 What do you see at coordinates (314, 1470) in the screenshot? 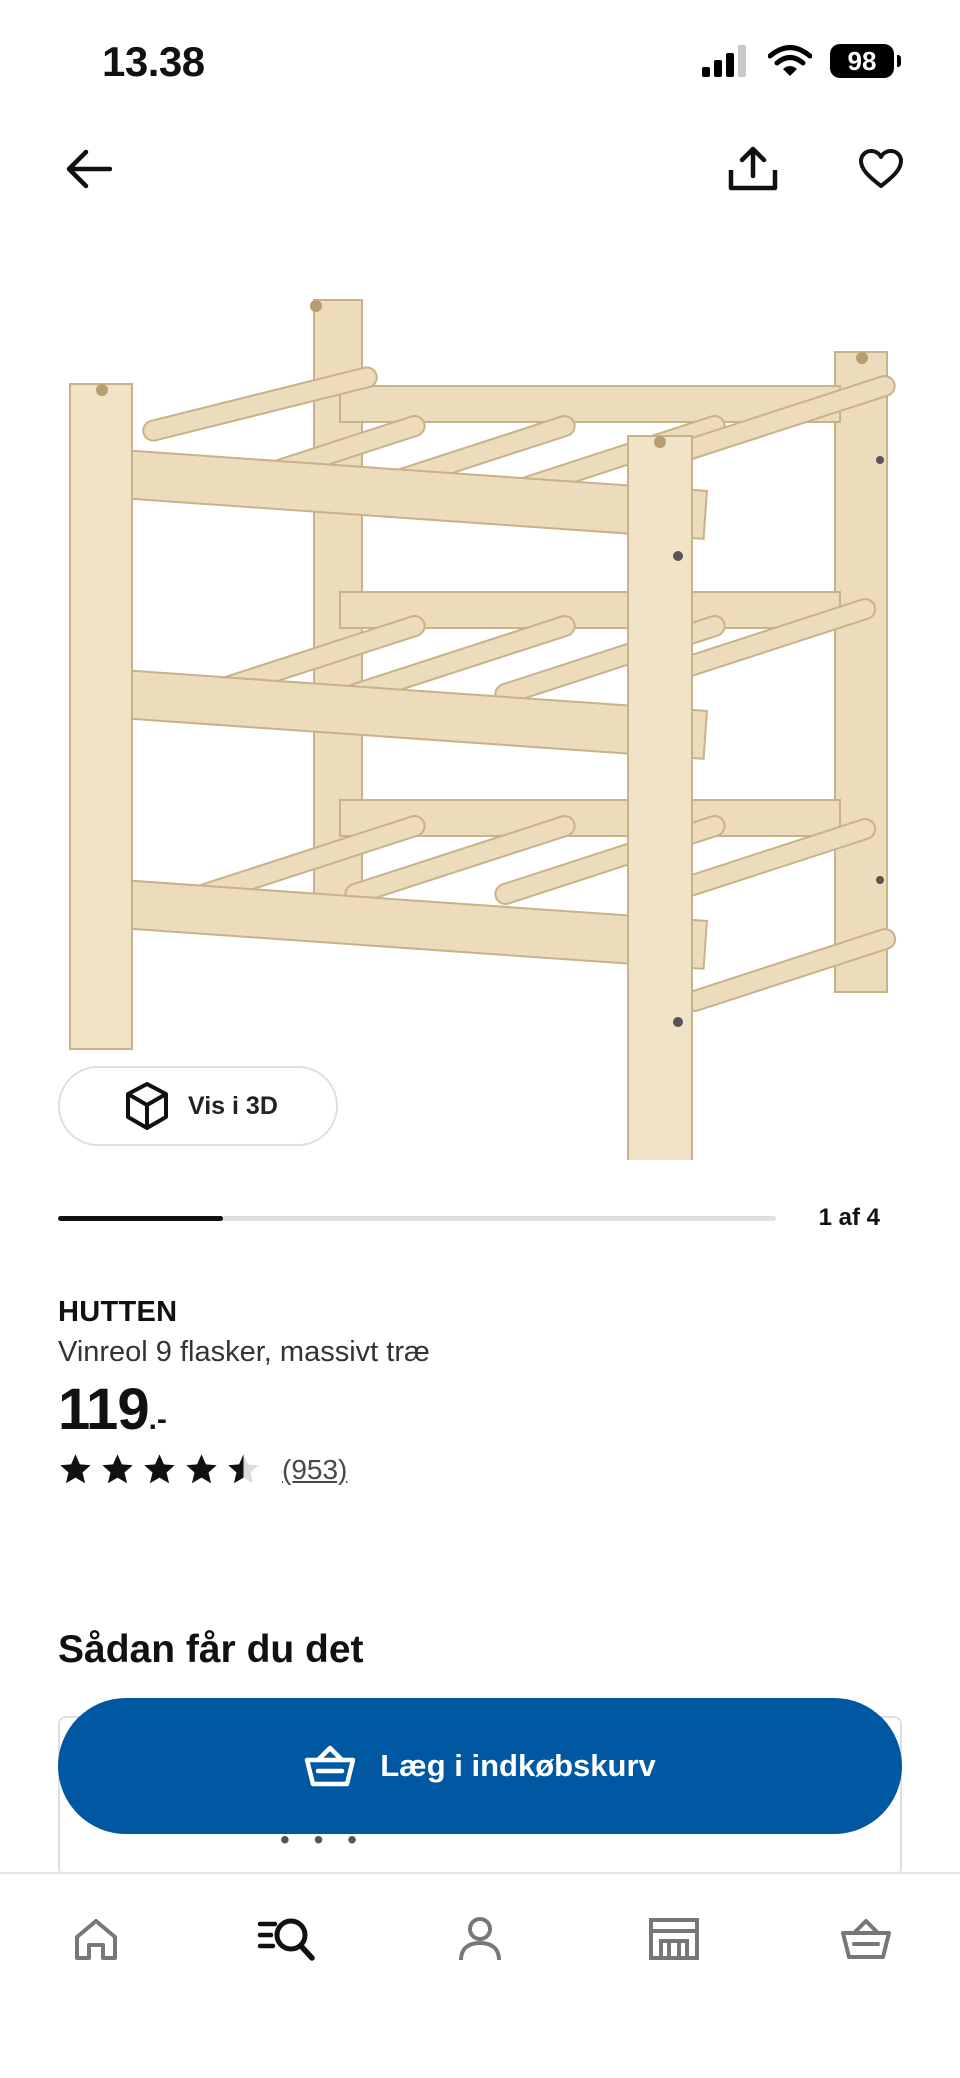
I see `review-count: (953)` at bounding box center [314, 1470].